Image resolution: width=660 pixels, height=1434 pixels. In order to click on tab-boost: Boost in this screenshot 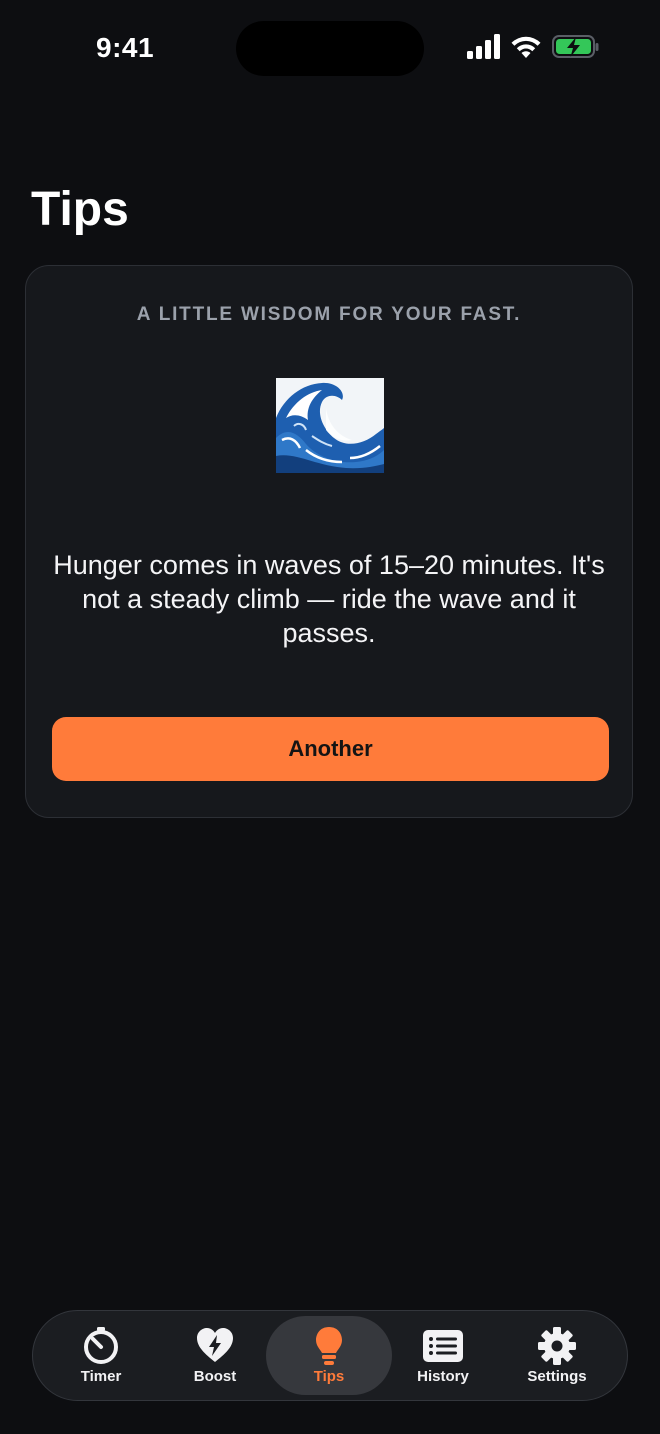, I will do `click(215, 1355)`.